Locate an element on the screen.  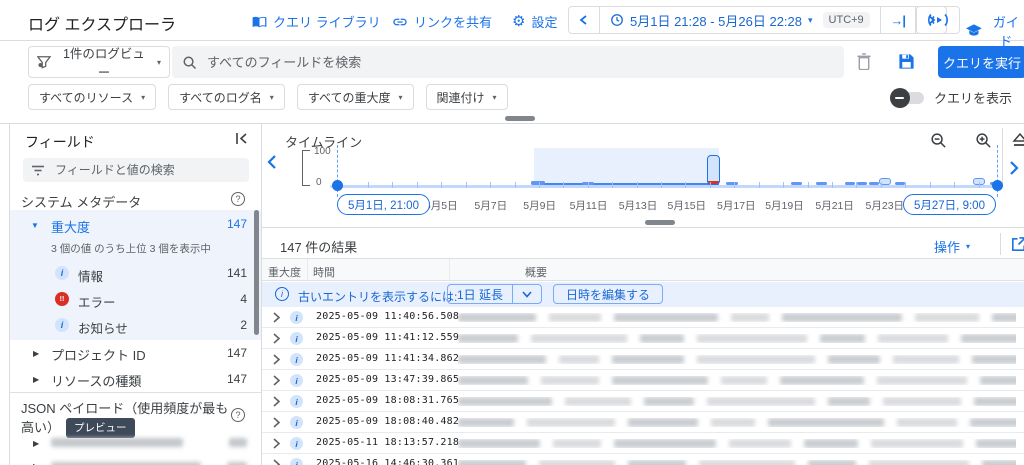
severity-value-label: 情報 is located at coordinates (91, 277).